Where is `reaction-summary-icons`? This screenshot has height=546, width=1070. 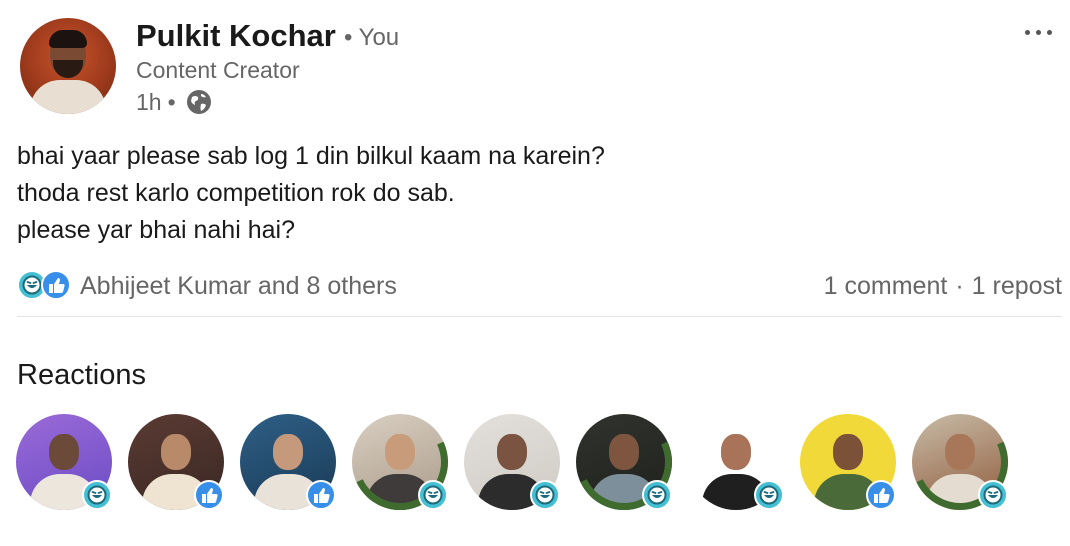
reaction-summary-icons is located at coordinates (45, 285).